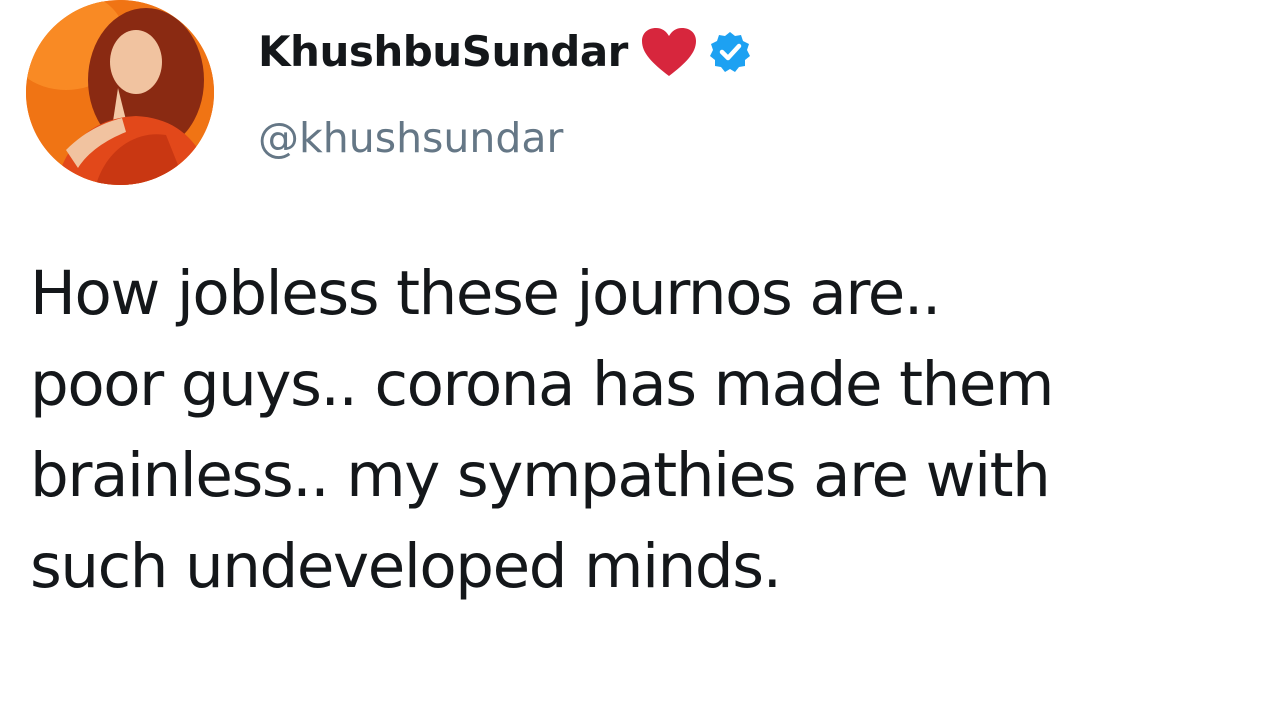 This screenshot has height=722, width=1280. I want to click on display-name: KhushbuSundar, so click(443, 52).